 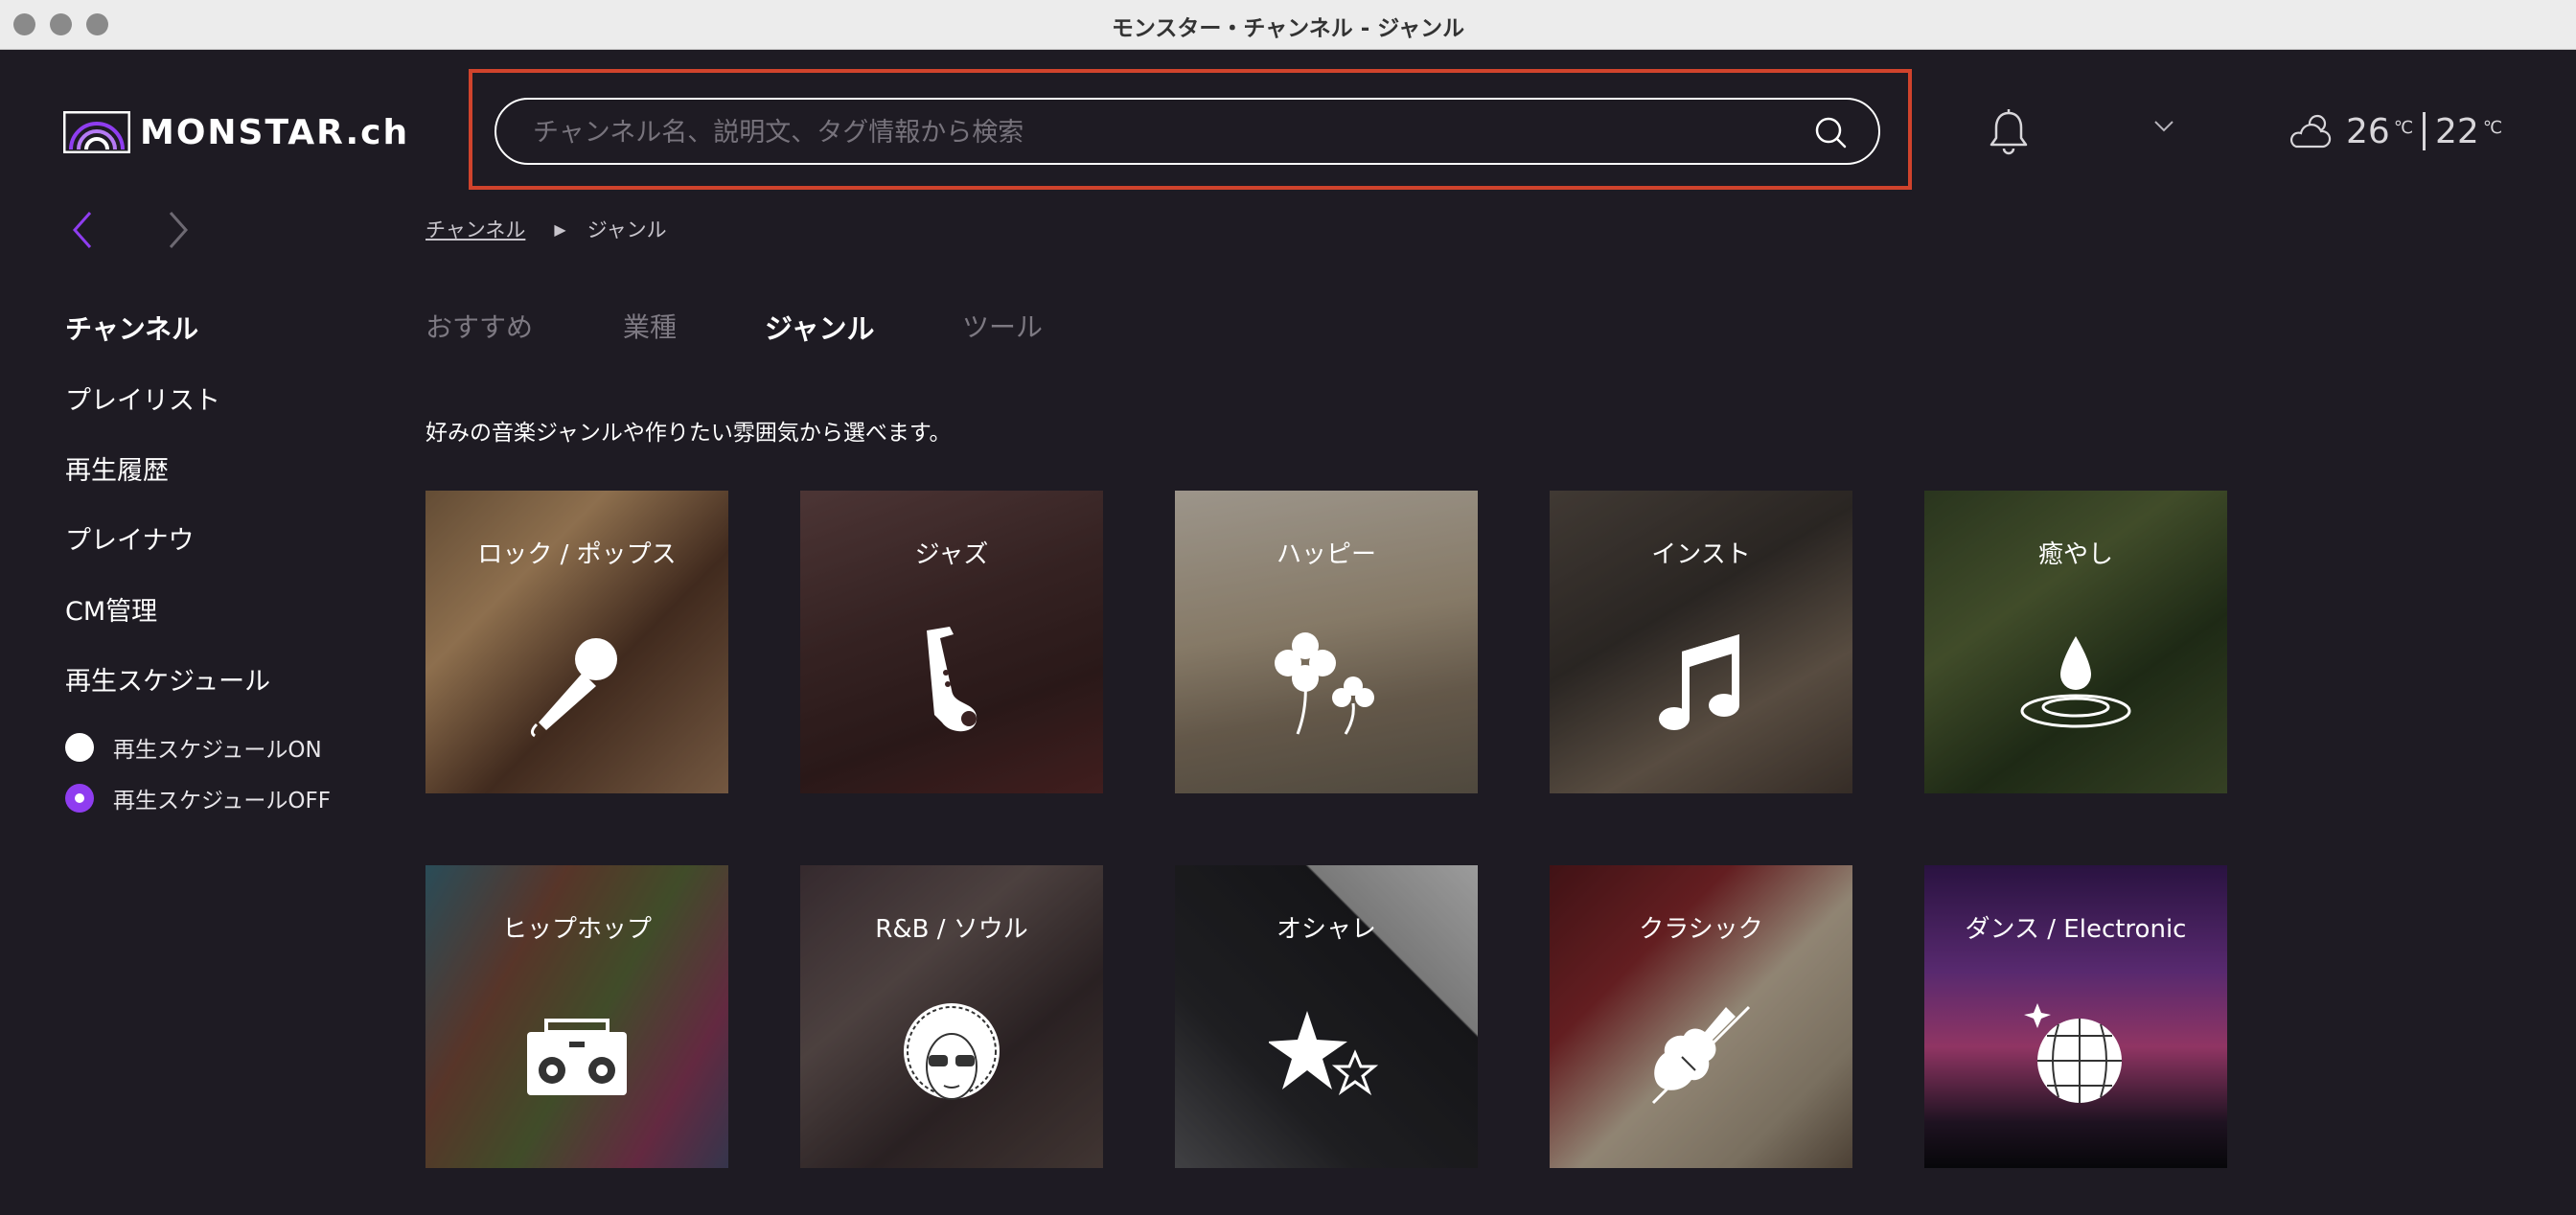 What do you see at coordinates (952, 1051) in the screenshot?
I see `afro-face-icon` at bounding box center [952, 1051].